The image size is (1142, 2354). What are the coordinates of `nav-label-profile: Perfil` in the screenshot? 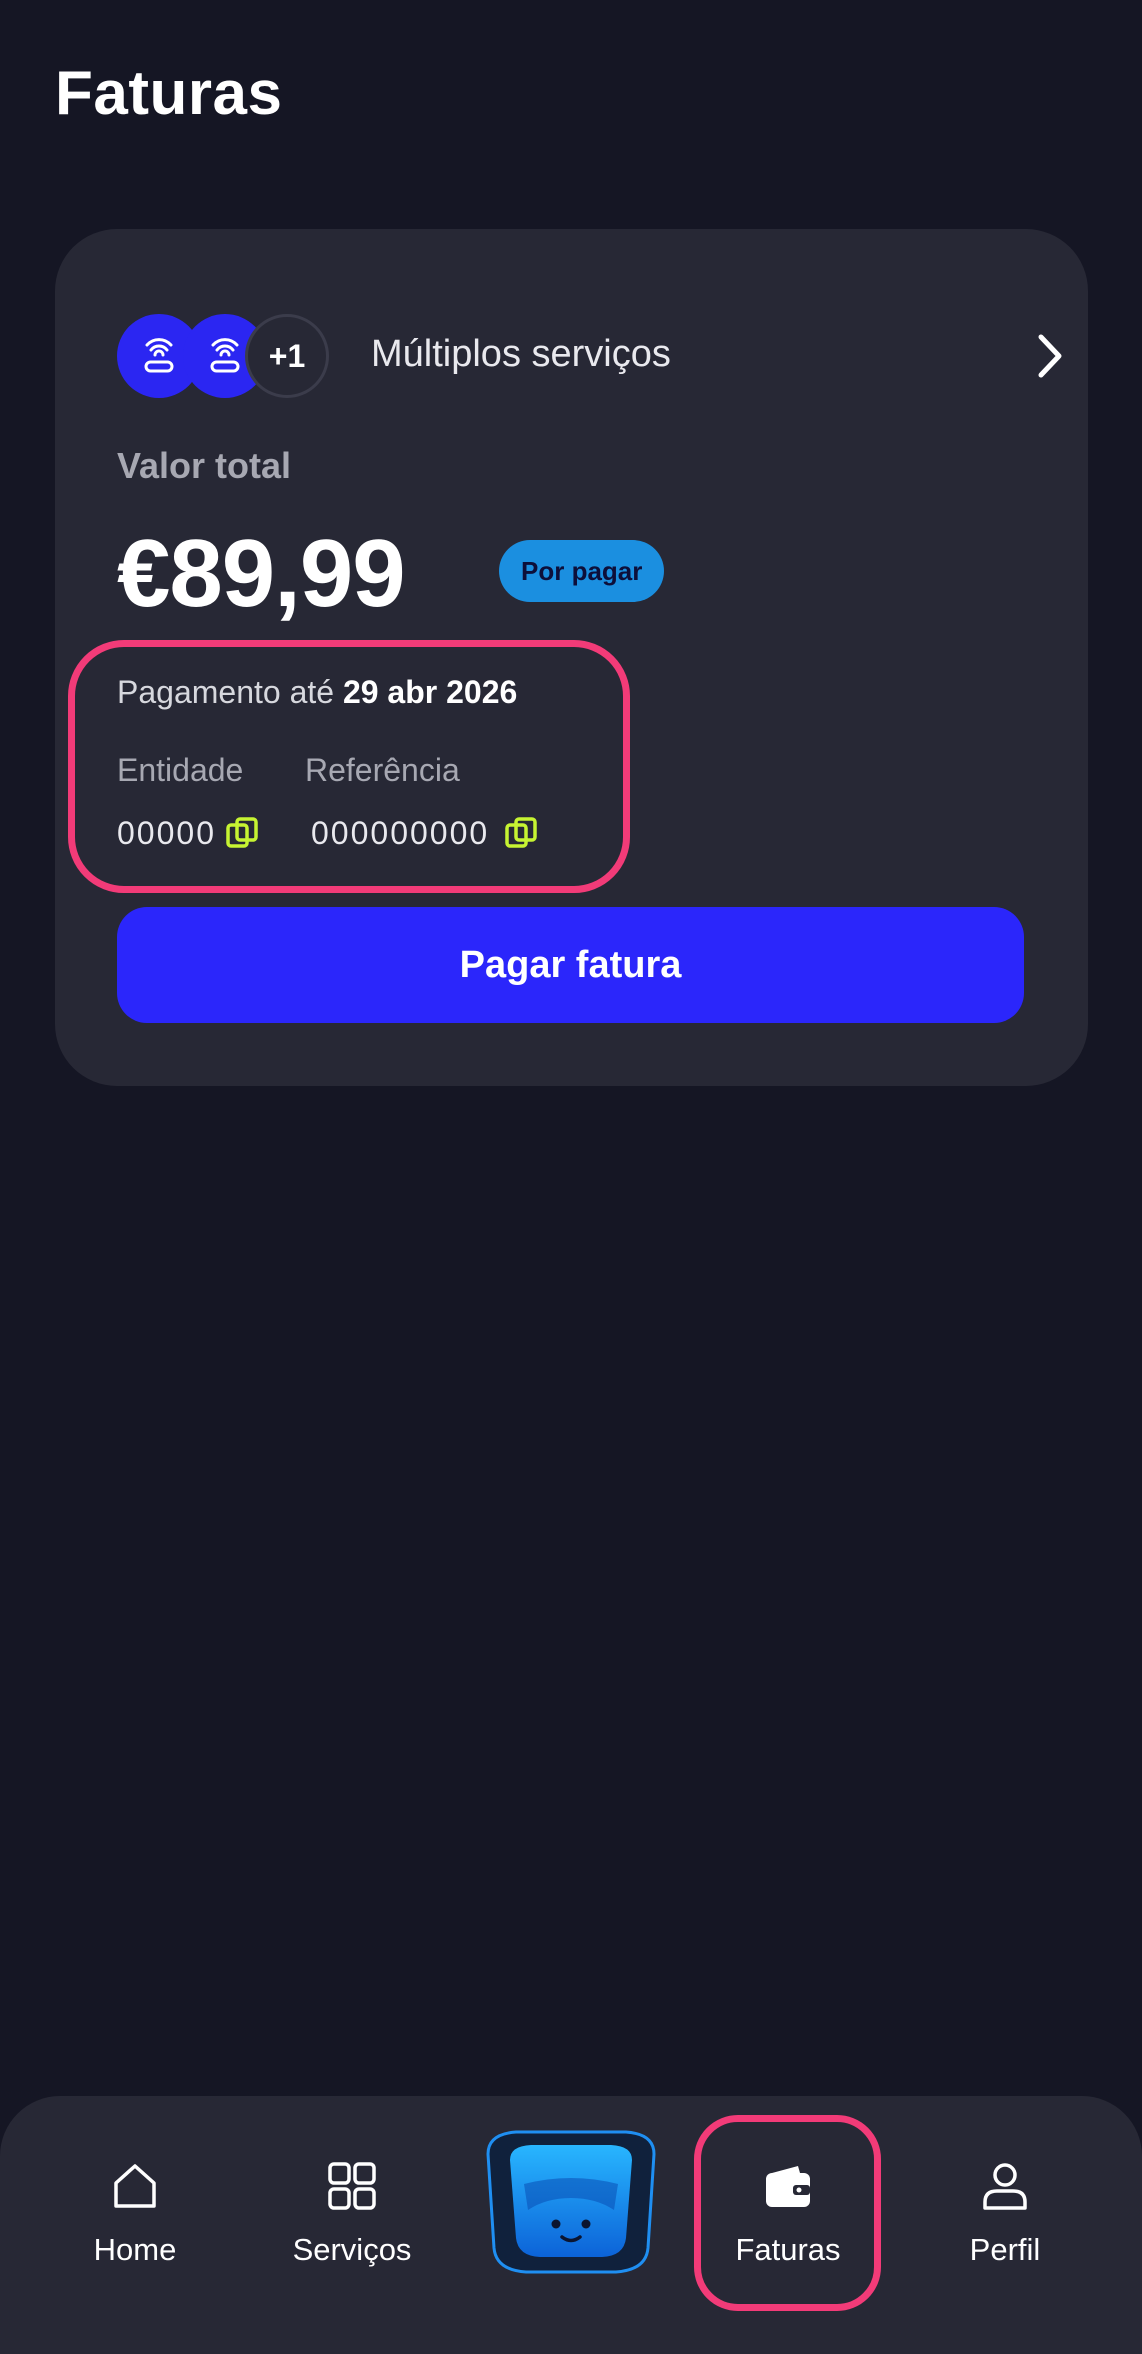 It's located at (1005, 2249).